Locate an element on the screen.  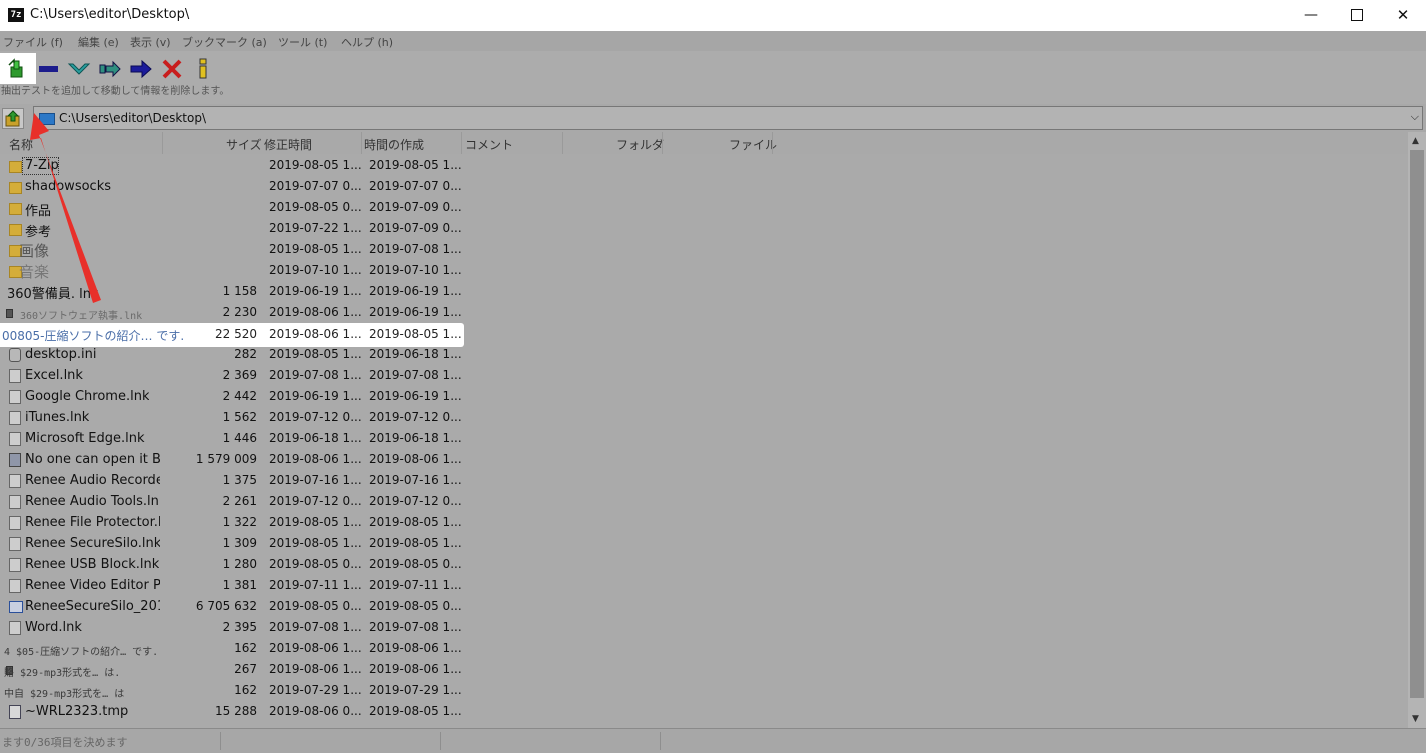
vertical-scrollbar: ▲ ▼ is located at coordinates (1417, 430).